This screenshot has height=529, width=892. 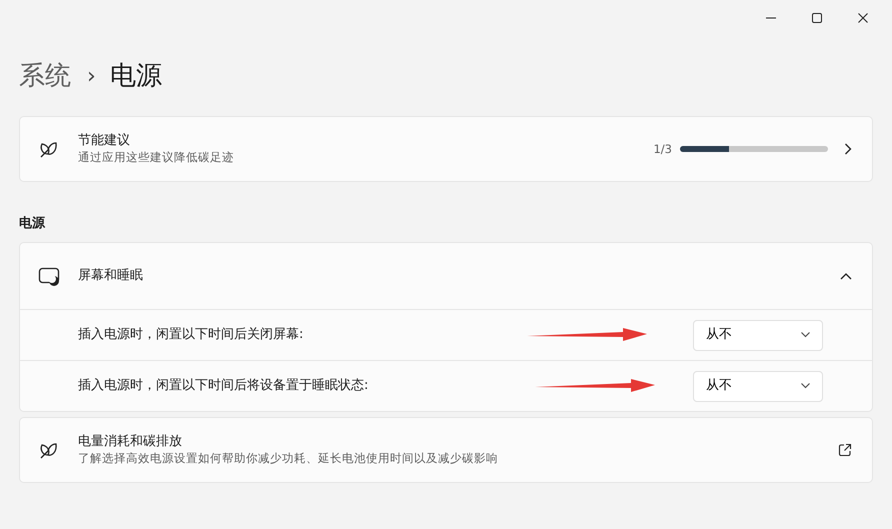 I want to click on card-title: 电量消耗和碳排放, so click(x=130, y=442).